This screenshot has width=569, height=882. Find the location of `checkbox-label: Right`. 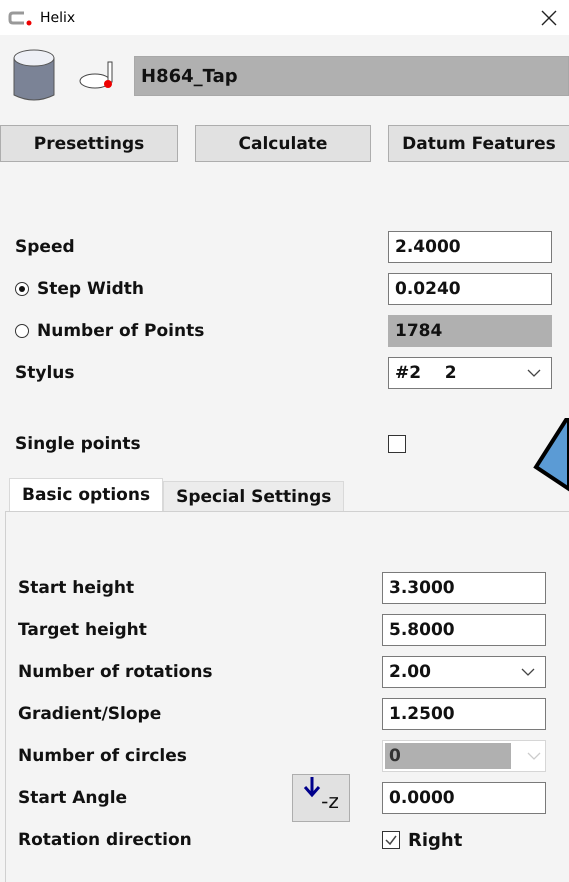

checkbox-label: Right is located at coordinates (435, 840).